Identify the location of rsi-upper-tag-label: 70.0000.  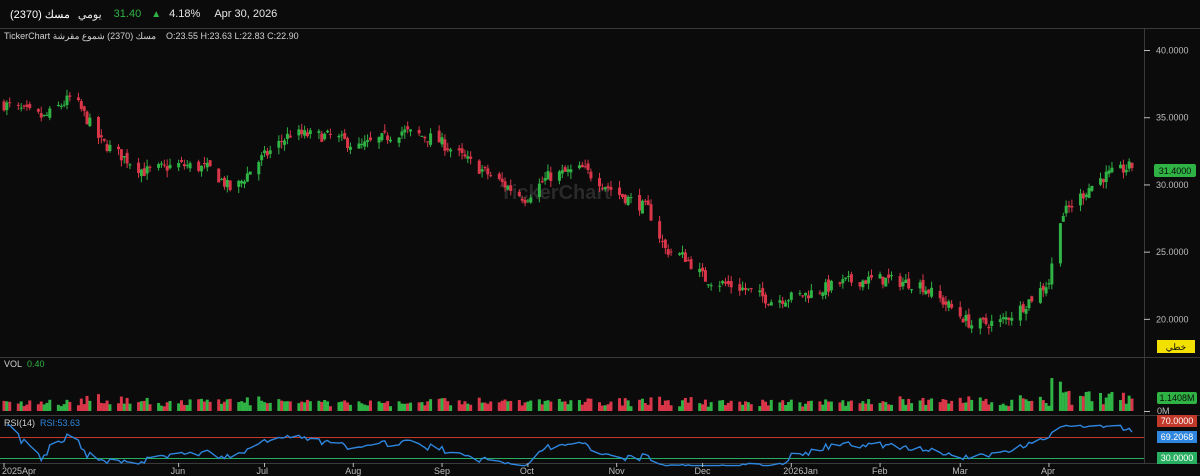
(1177, 421).